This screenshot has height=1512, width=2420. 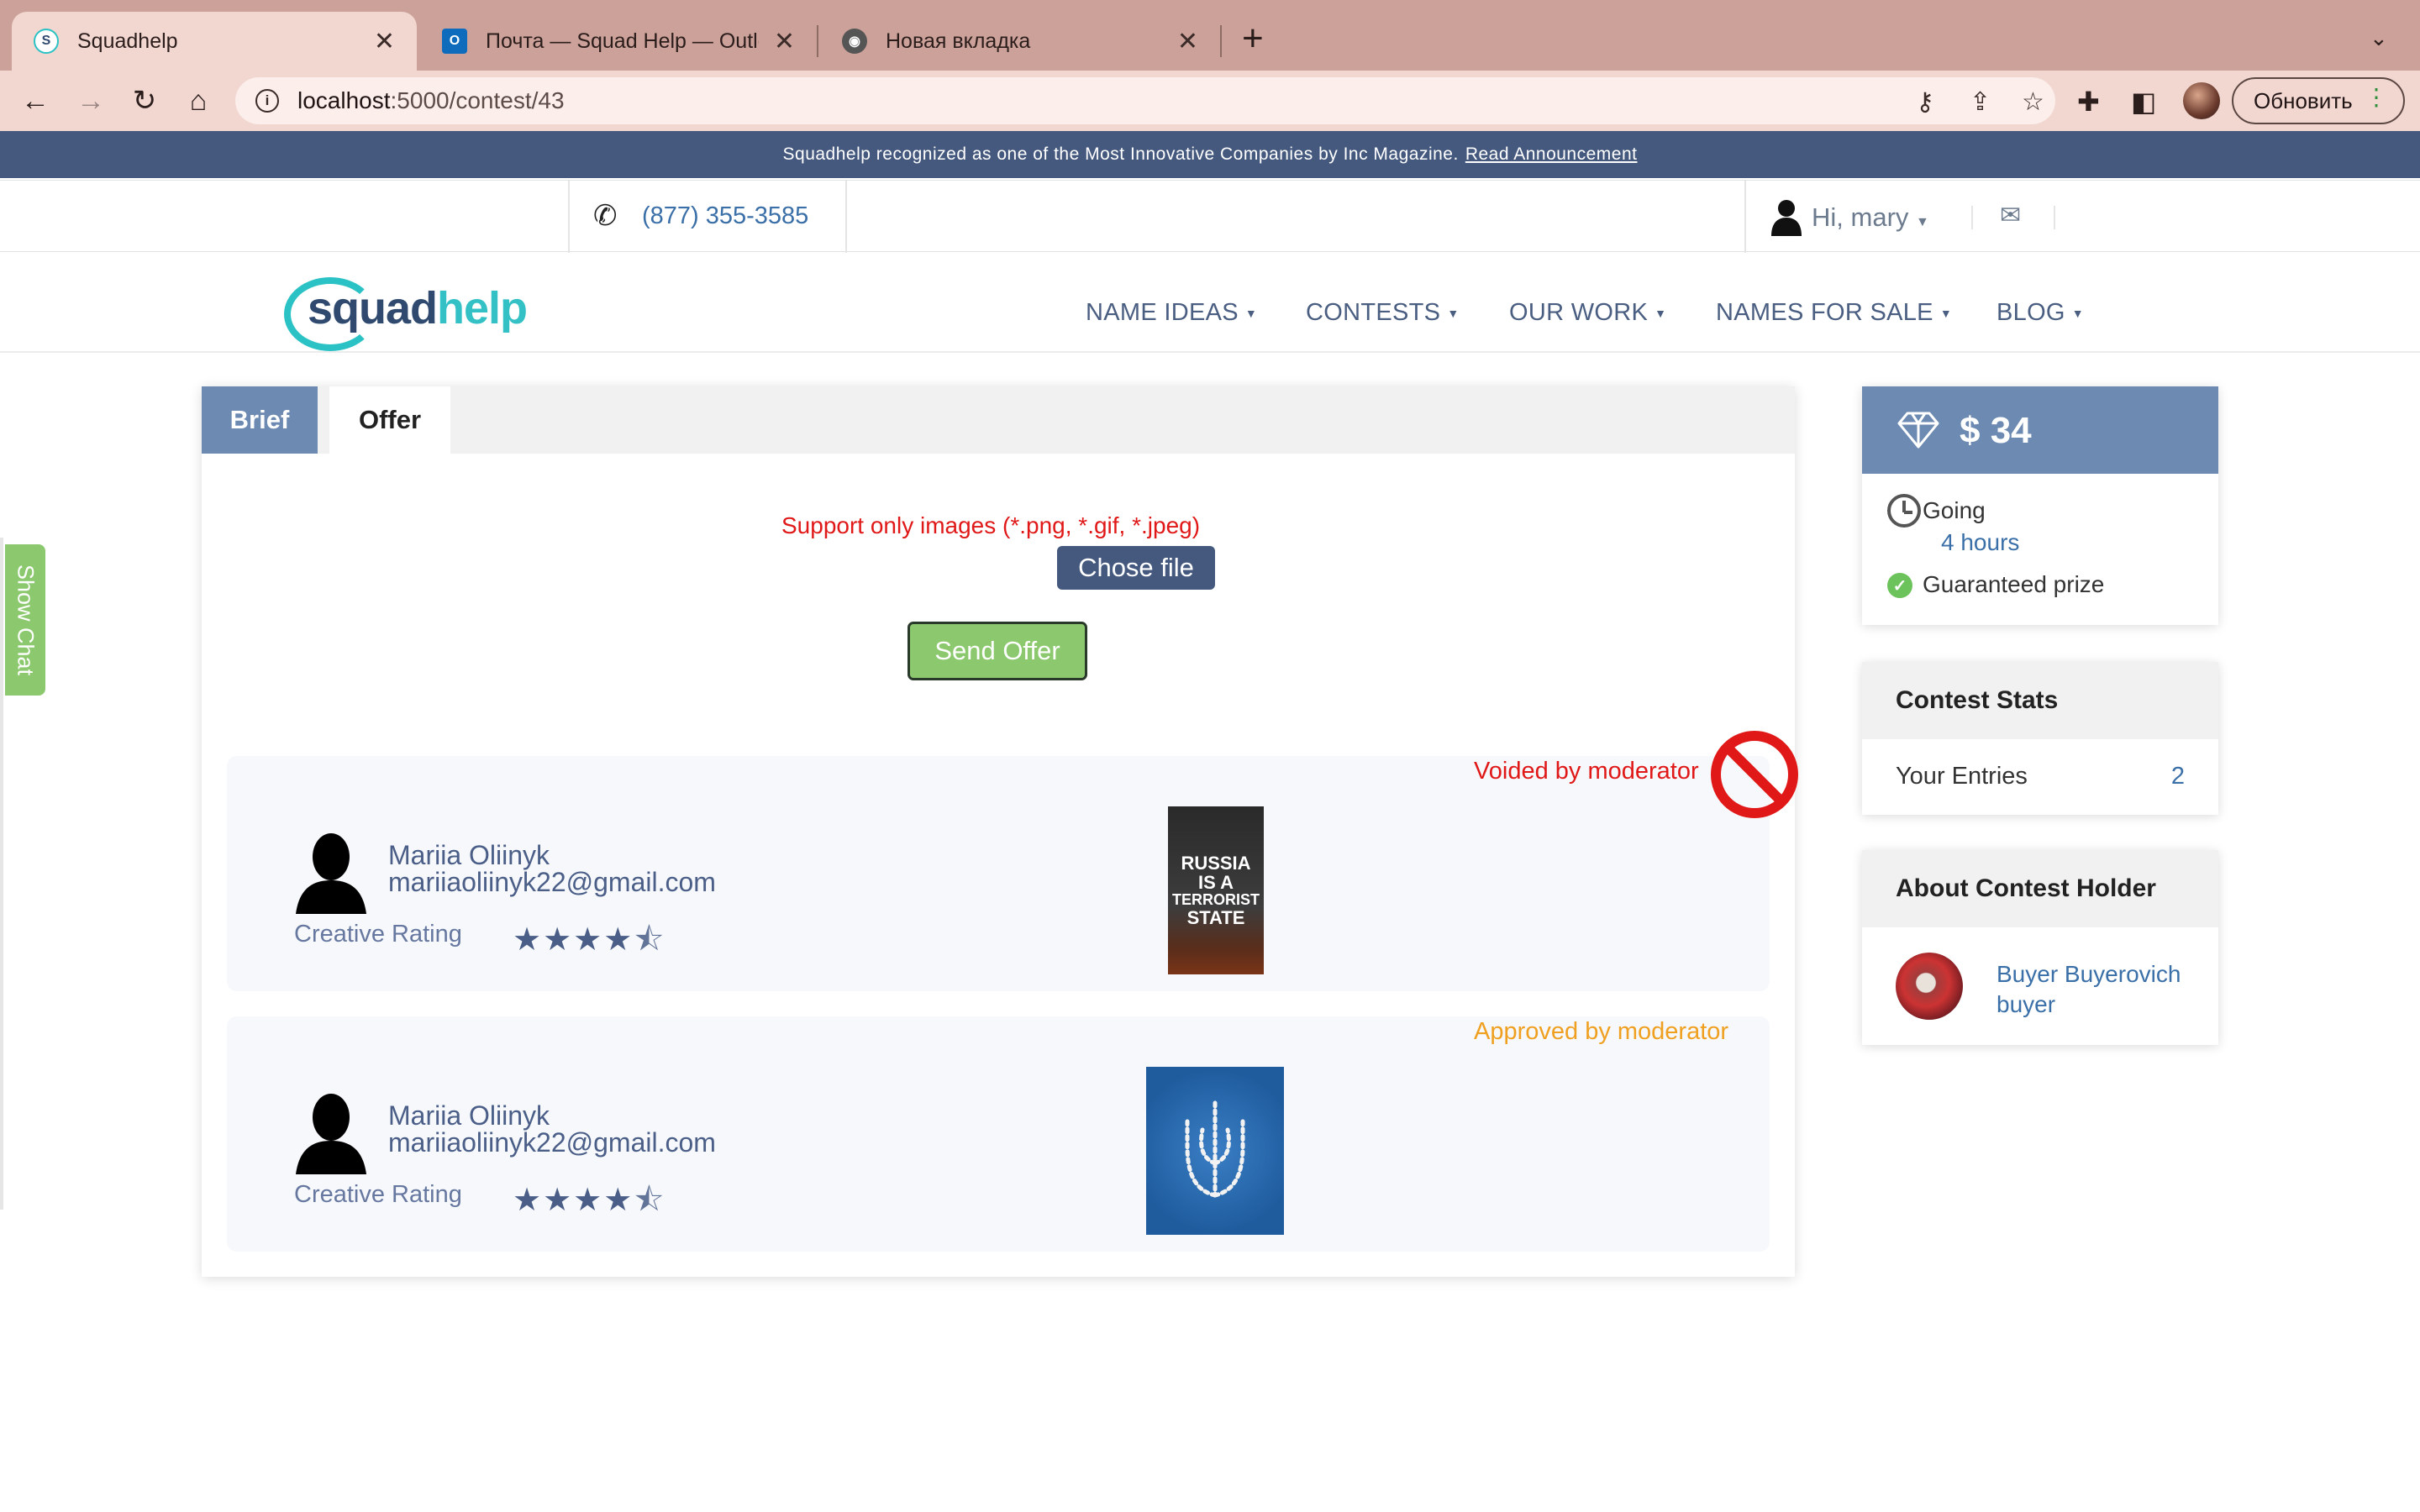 What do you see at coordinates (2040, 313) in the screenshot?
I see `nav-blog: BLOG ▼` at bounding box center [2040, 313].